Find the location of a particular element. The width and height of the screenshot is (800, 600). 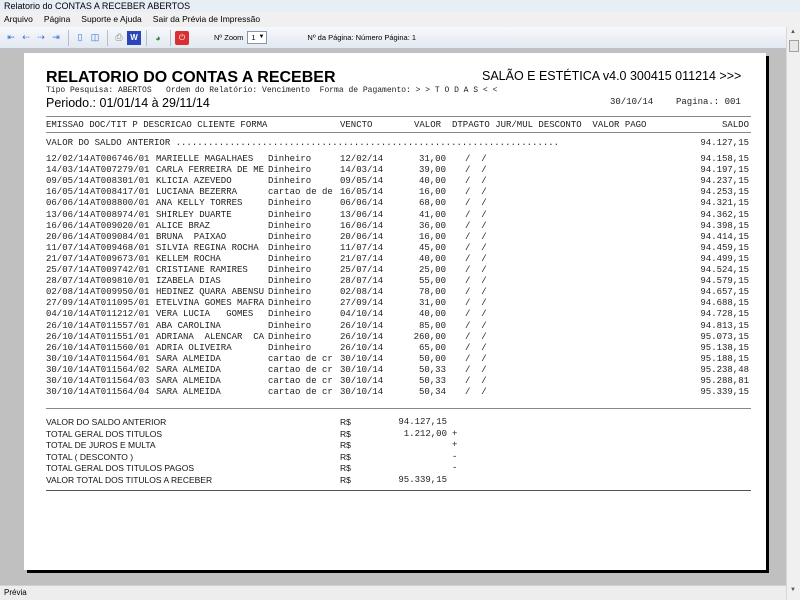

company-header: SALÃO E ESTÉTICA v4.0 300415 011214 >>> is located at coordinates (612, 76).